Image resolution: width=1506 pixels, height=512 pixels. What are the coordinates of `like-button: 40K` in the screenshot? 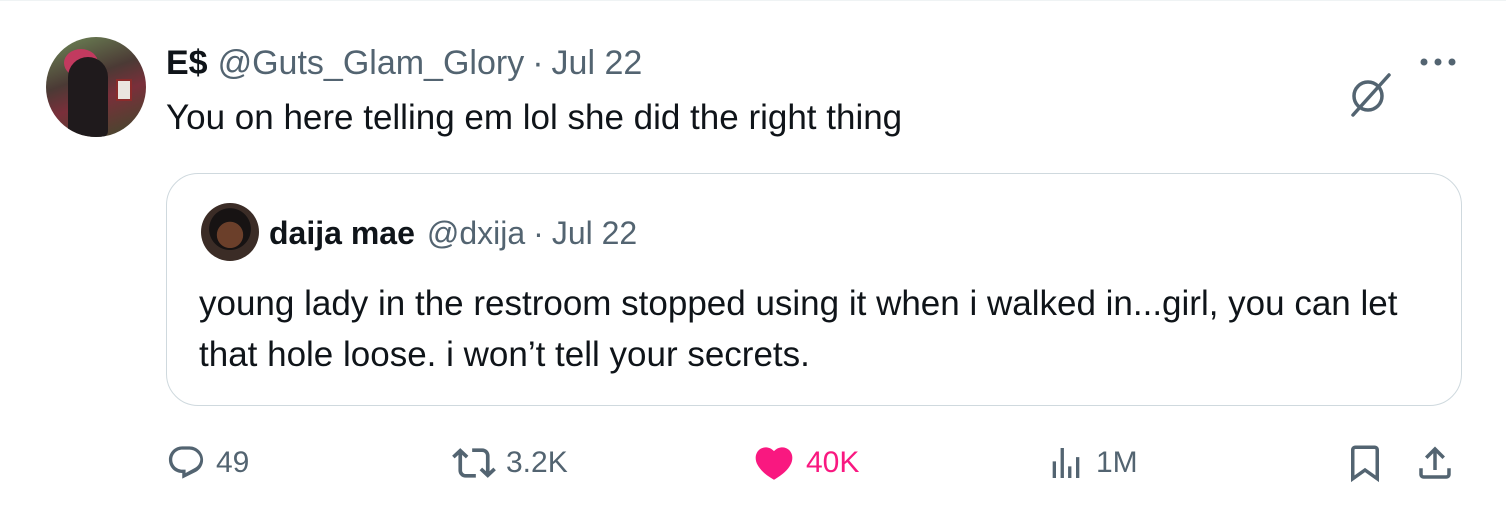 It's located at (805, 463).